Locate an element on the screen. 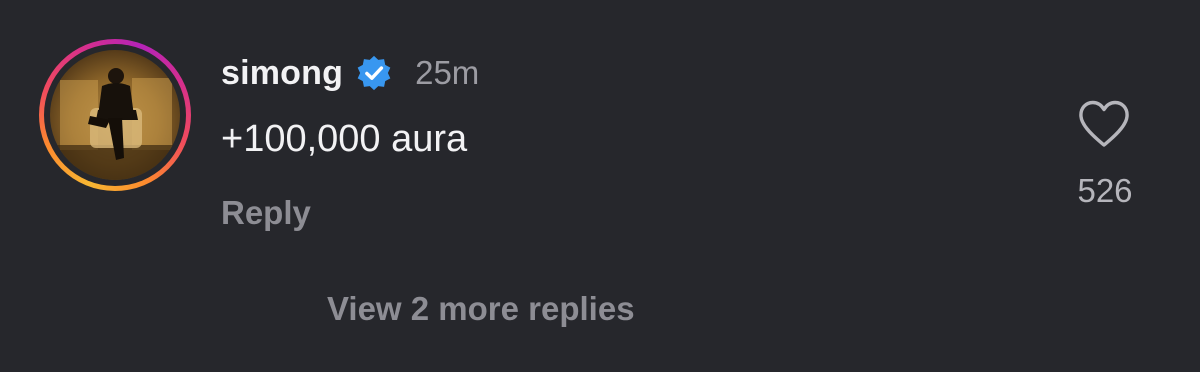 The width and height of the screenshot is (1200, 372). comment-text: +100,000 aura is located at coordinates (344, 139).